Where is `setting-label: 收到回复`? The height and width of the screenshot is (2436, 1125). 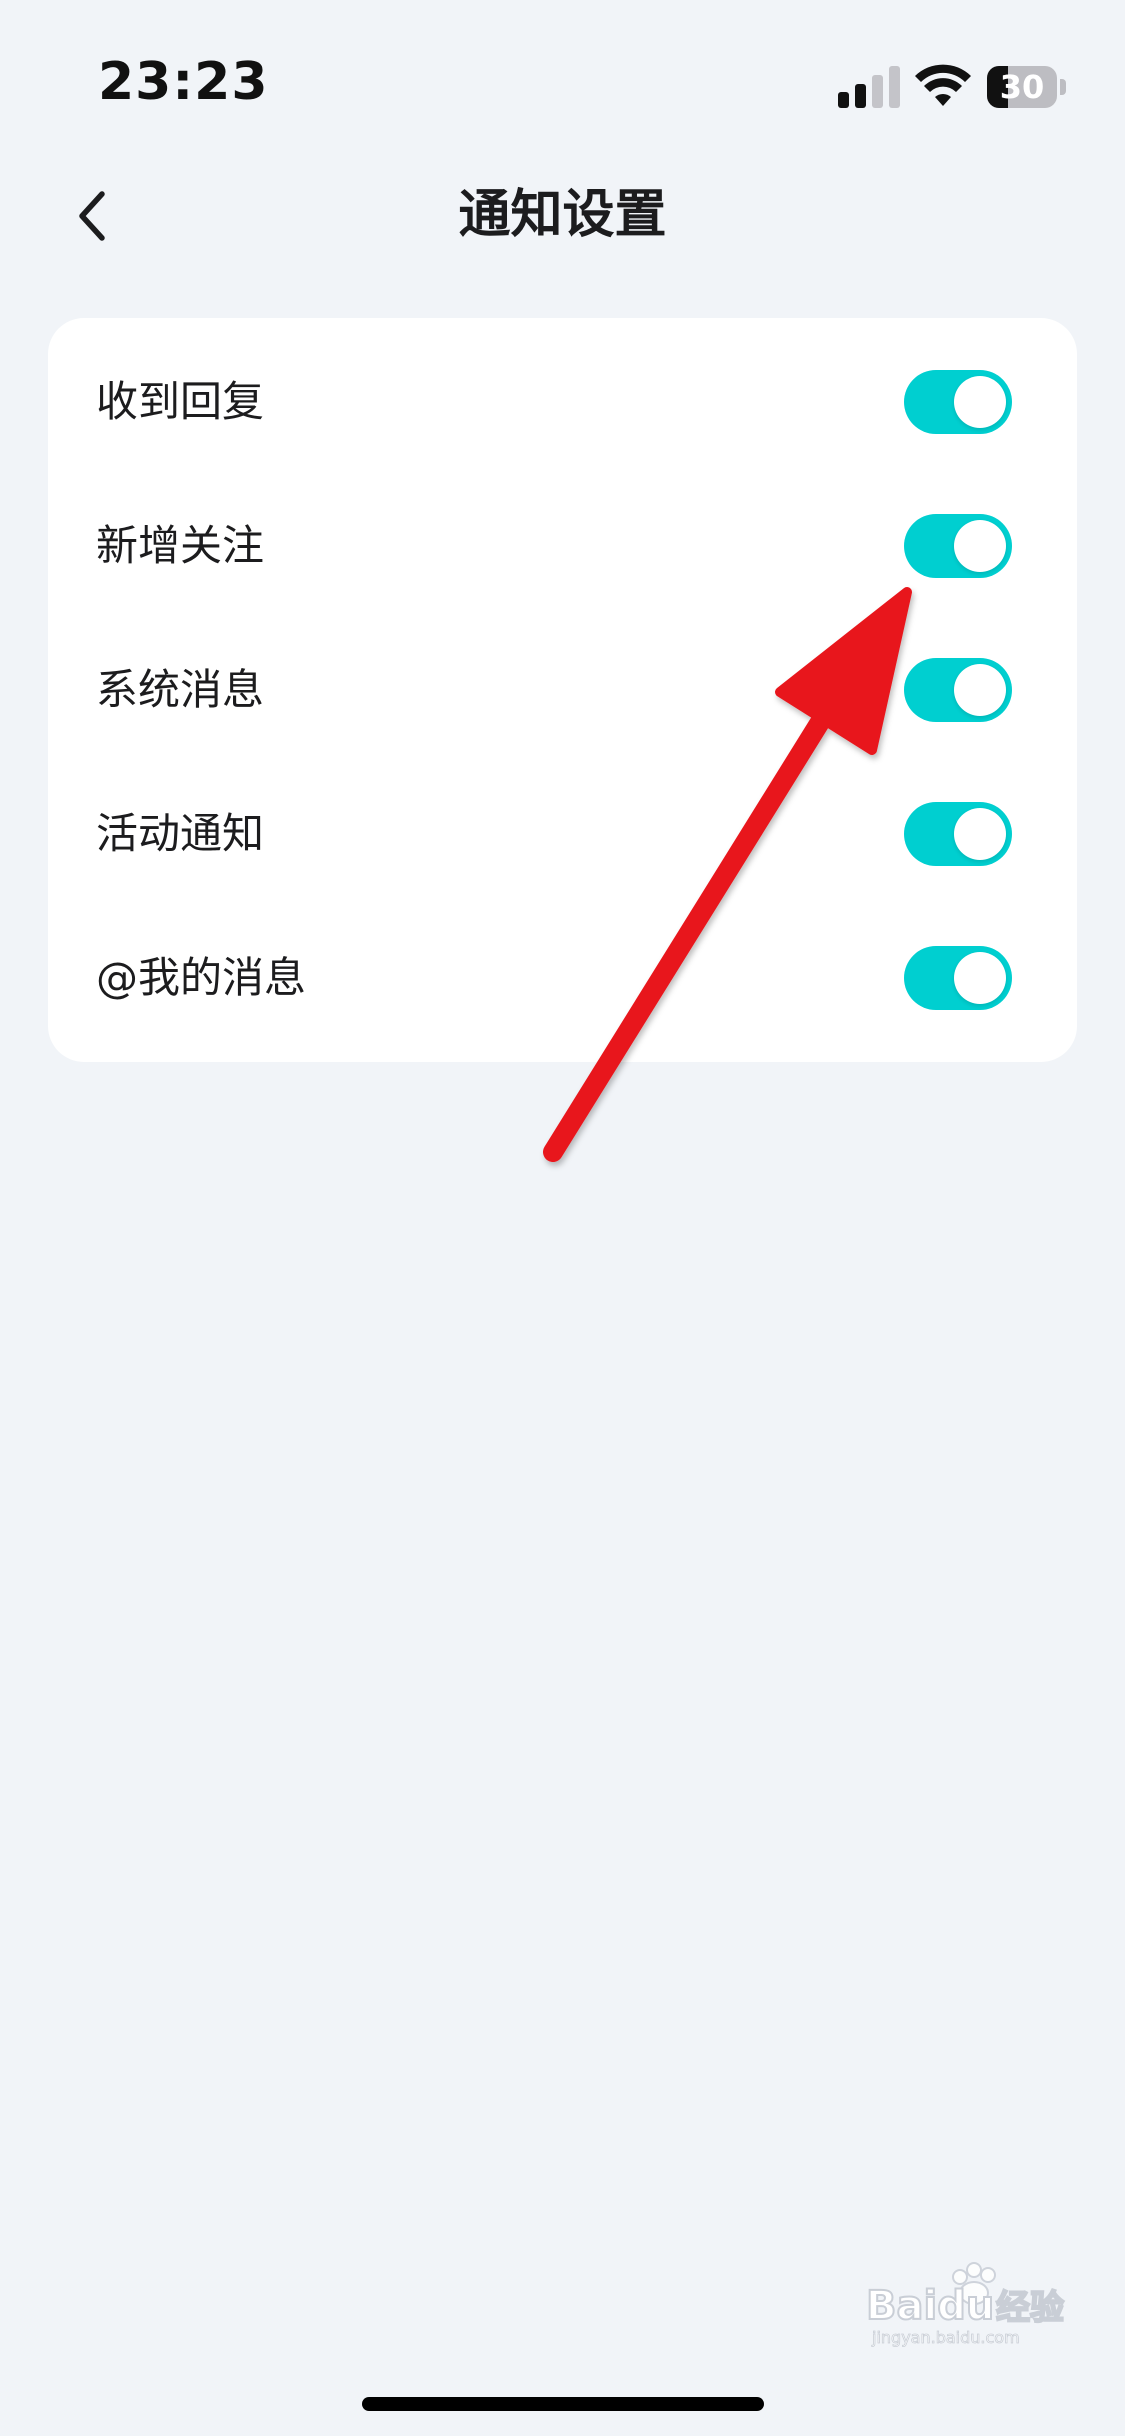
setting-label: 收到回复 is located at coordinates (180, 401).